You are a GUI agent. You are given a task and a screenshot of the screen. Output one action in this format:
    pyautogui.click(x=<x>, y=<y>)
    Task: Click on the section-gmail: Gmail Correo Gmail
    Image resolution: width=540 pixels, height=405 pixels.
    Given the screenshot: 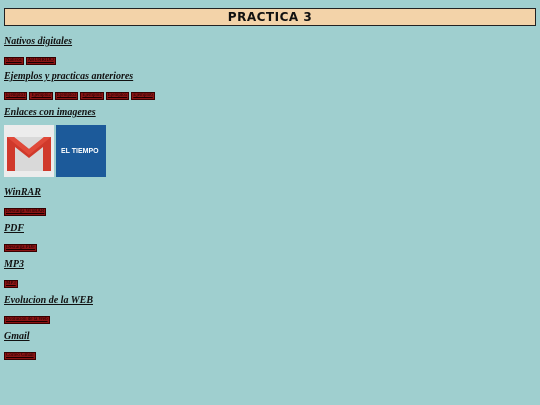 What is the action you would take?
    pyautogui.click(x=20, y=345)
    